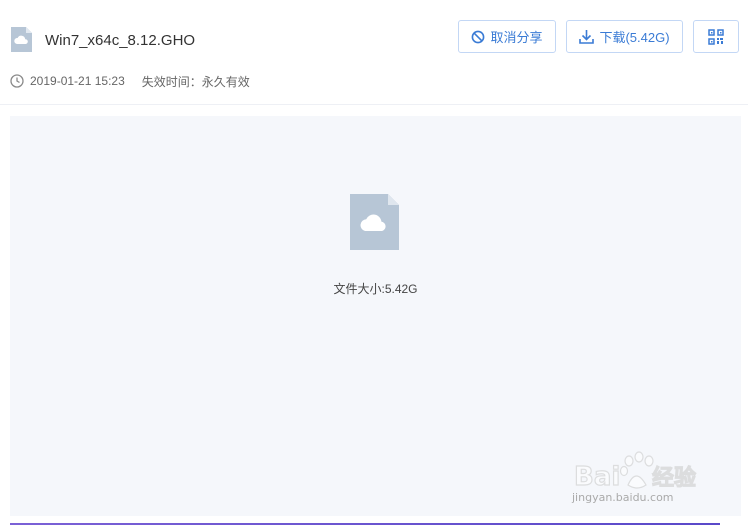  Describe the element at coordinates (478, 36) in the screenshot. I see `cancel-icon` at that location.